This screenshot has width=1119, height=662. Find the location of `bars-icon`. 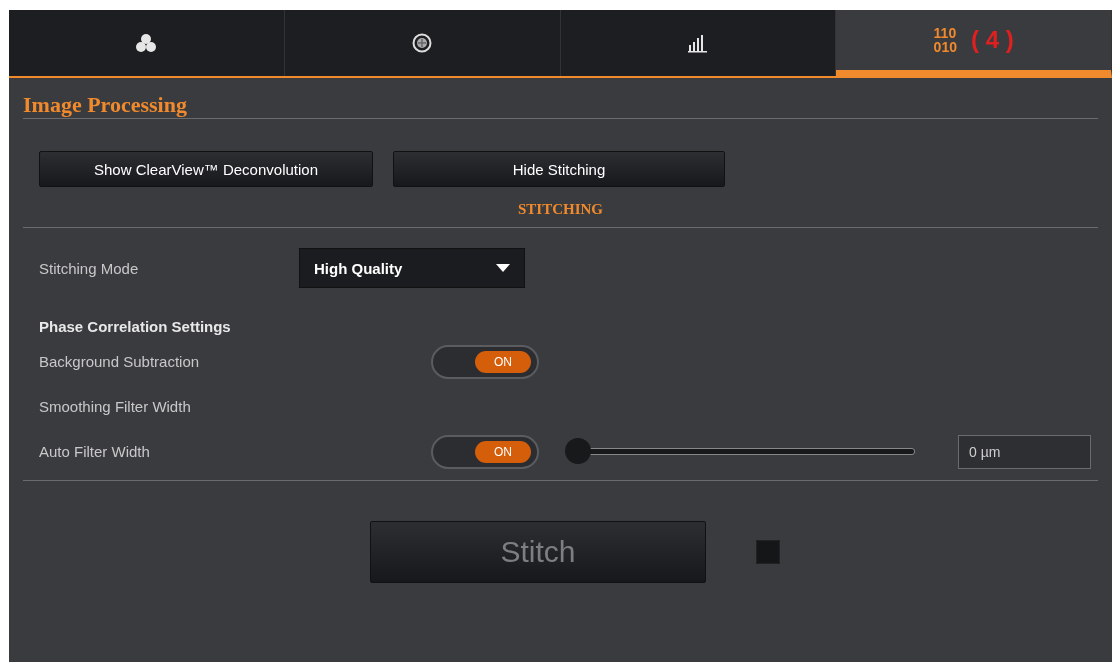

bars-icon is located at coordinates (697, 43).